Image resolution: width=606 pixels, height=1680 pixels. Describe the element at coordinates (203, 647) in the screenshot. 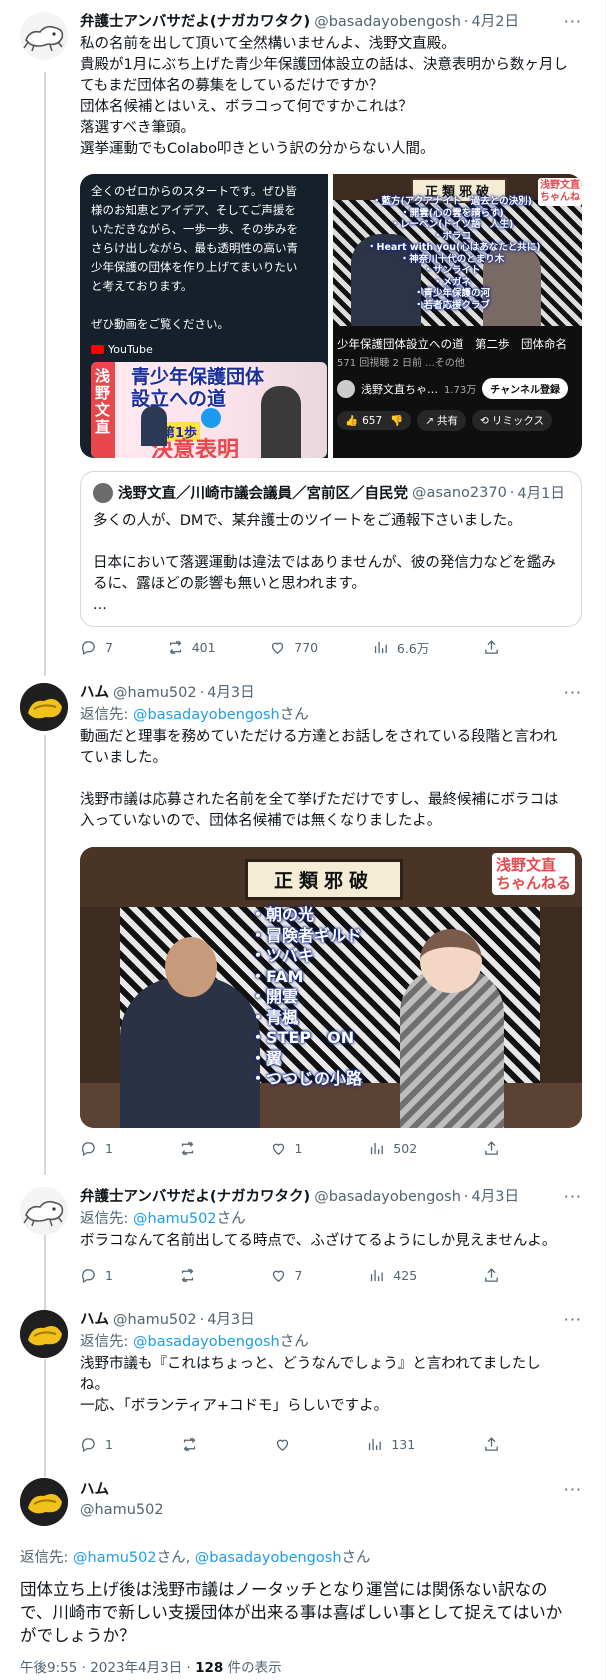

I see `retweet-count: 401` at that location.